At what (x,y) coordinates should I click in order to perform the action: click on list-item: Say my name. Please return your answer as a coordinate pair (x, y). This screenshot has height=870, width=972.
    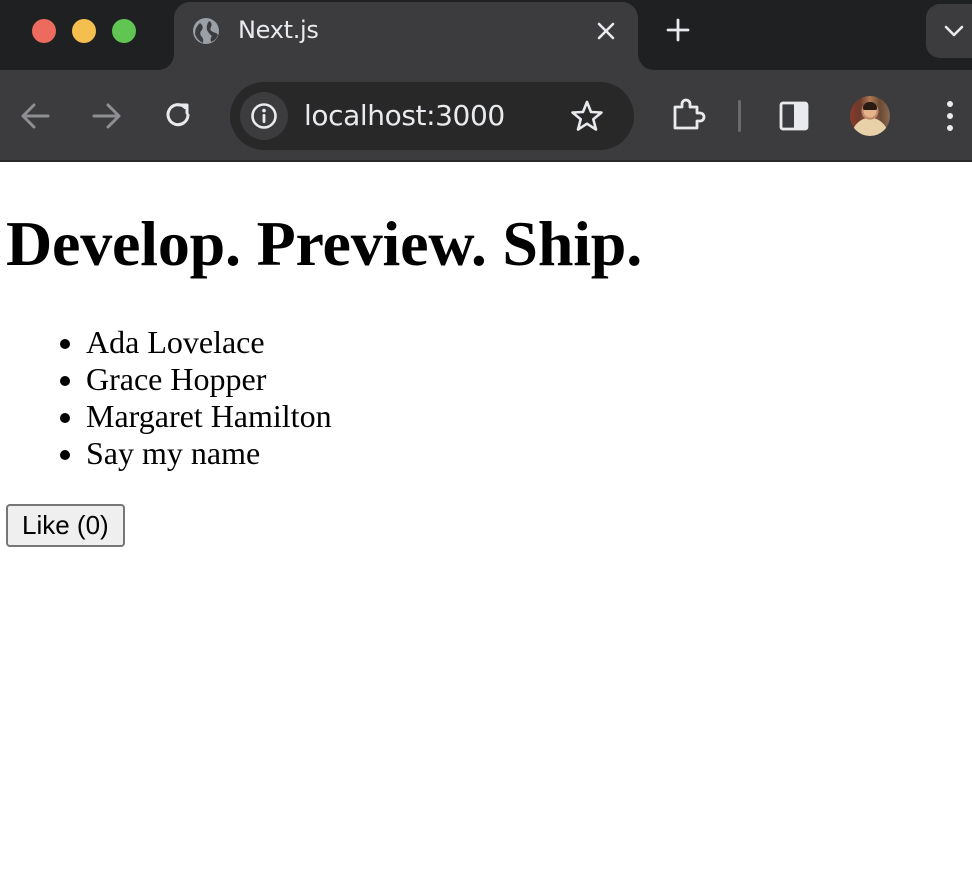
    Looking at the image, I should click on (209, 453).